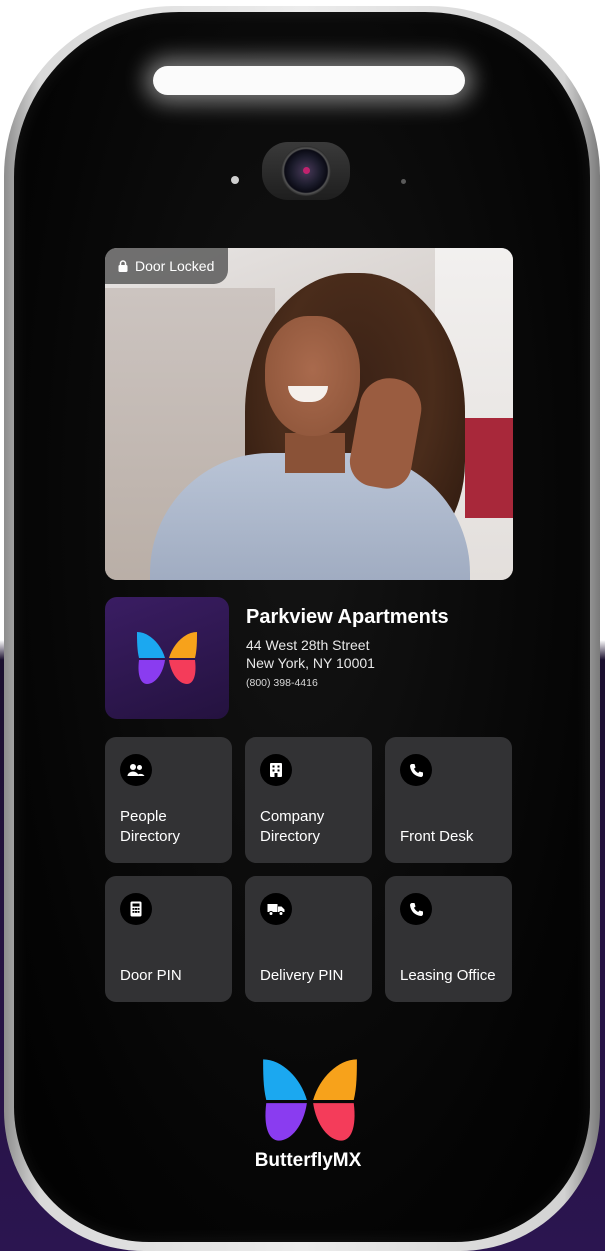 The width and height of the screenshot is (605, 1251). What do you see at coordinates (309, 80) in the screenshot?
I see `light-bar` at bounding box center [309, 80].